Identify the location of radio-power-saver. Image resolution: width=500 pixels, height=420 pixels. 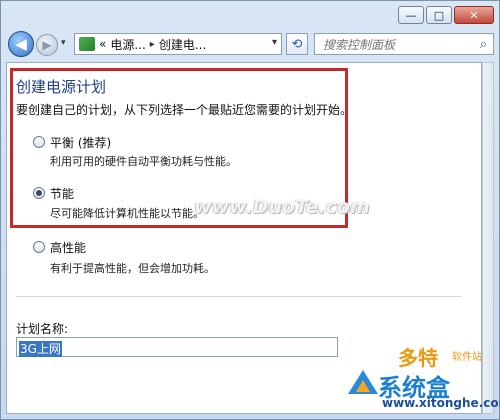
(39, 193).